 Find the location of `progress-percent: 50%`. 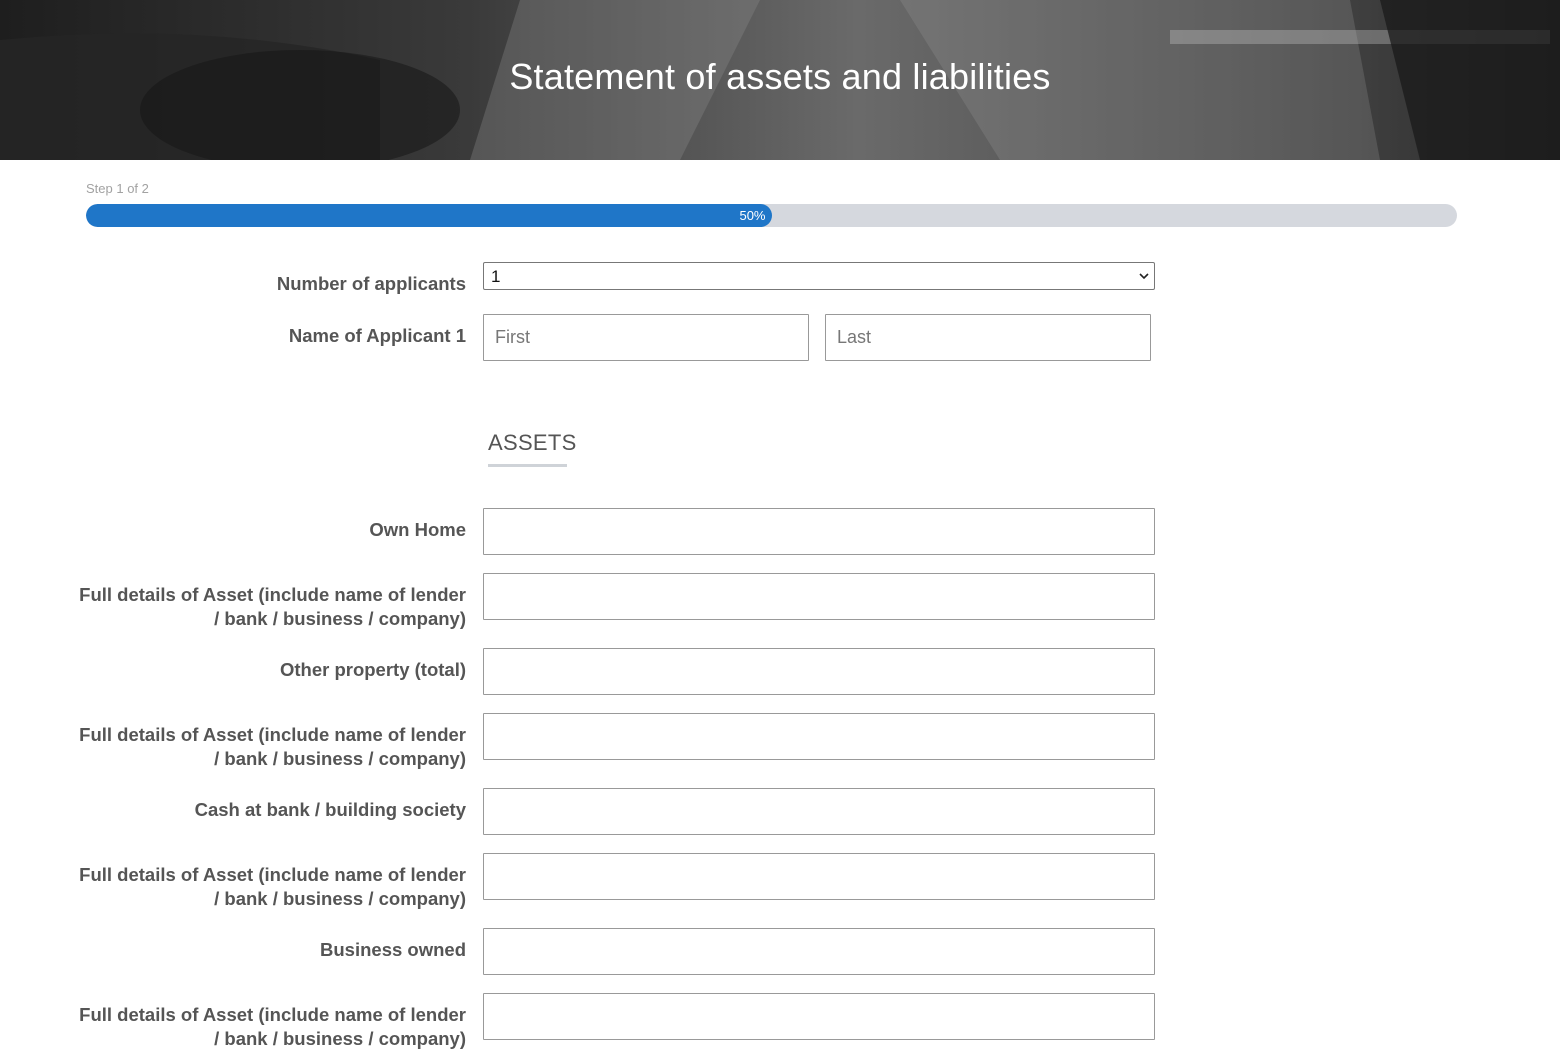

progress-percent: 50% is located at coordinates (752, 215).